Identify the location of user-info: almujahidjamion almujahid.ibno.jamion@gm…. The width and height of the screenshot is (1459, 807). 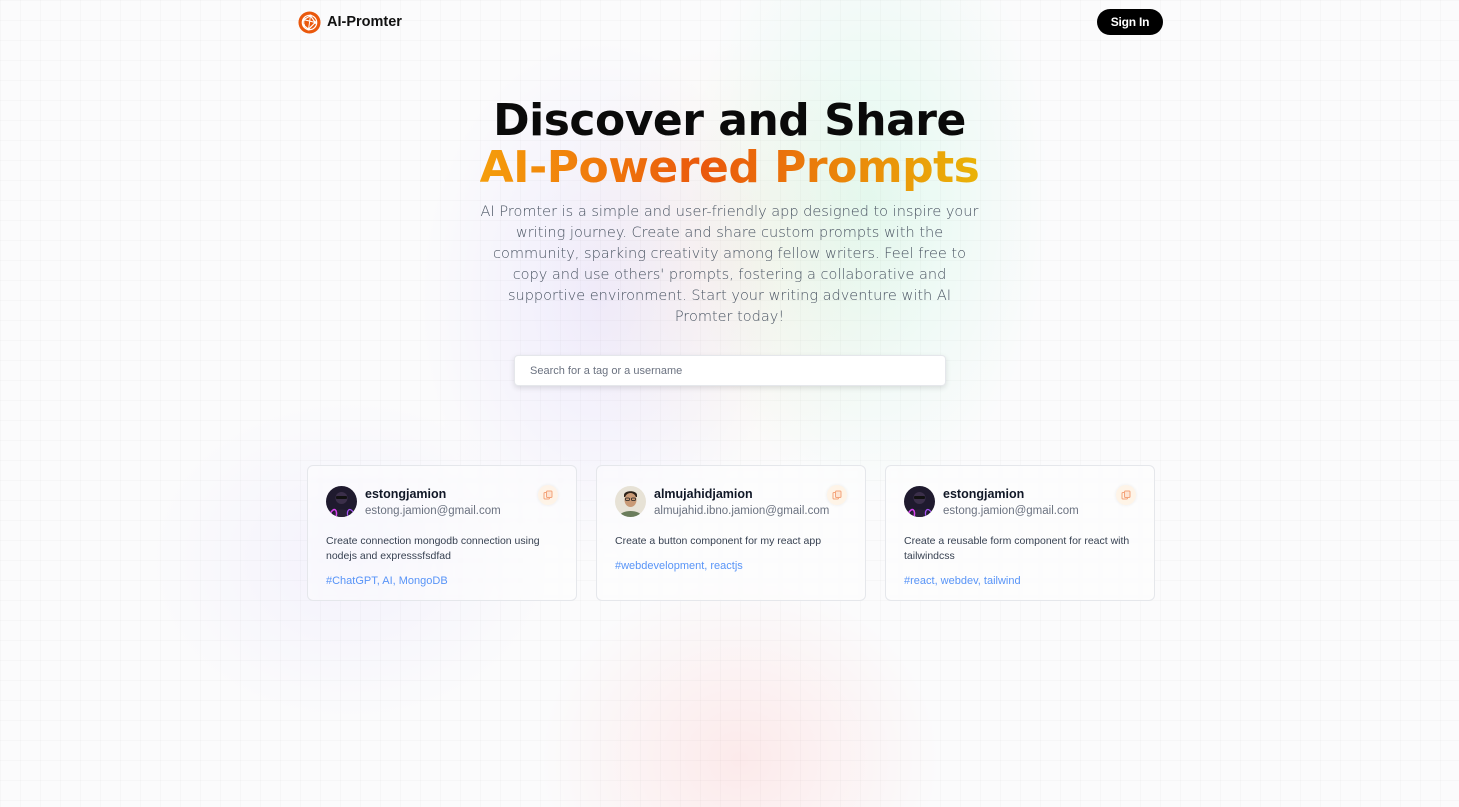
(741, 502).